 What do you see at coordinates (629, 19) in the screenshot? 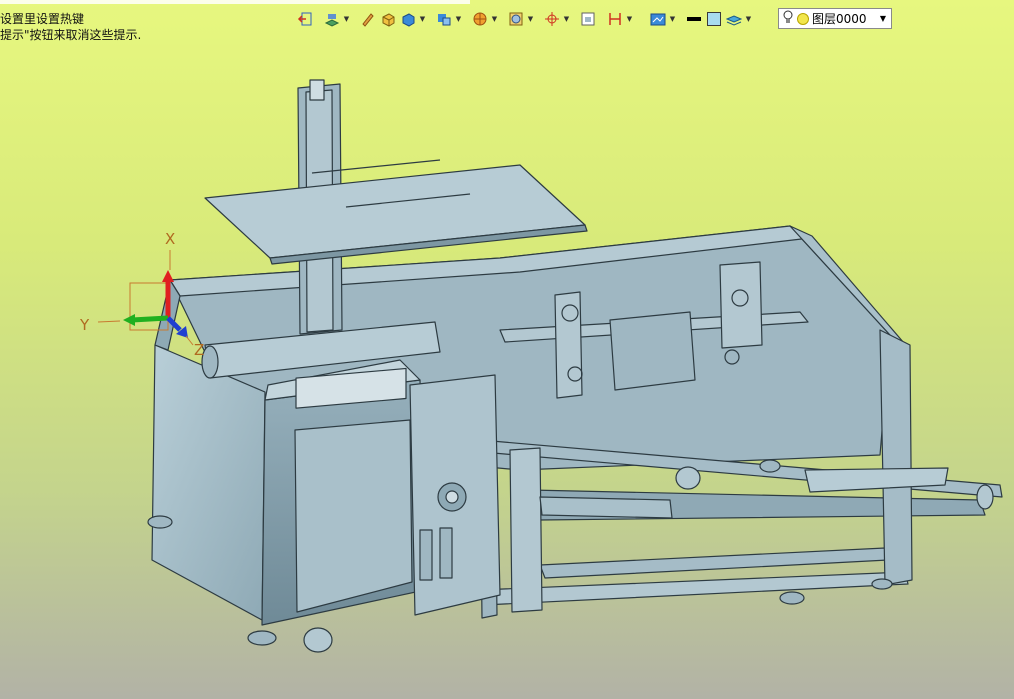
I see `dimension-dropdown: ▼` at bounding box center [629, 19].